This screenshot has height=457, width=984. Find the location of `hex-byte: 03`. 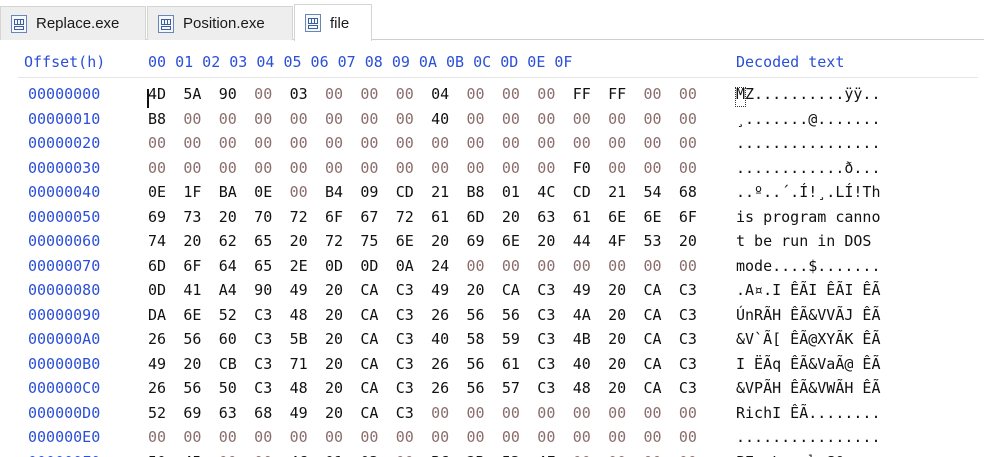

hex-byte: 03 is located at coordinates (377, 455).